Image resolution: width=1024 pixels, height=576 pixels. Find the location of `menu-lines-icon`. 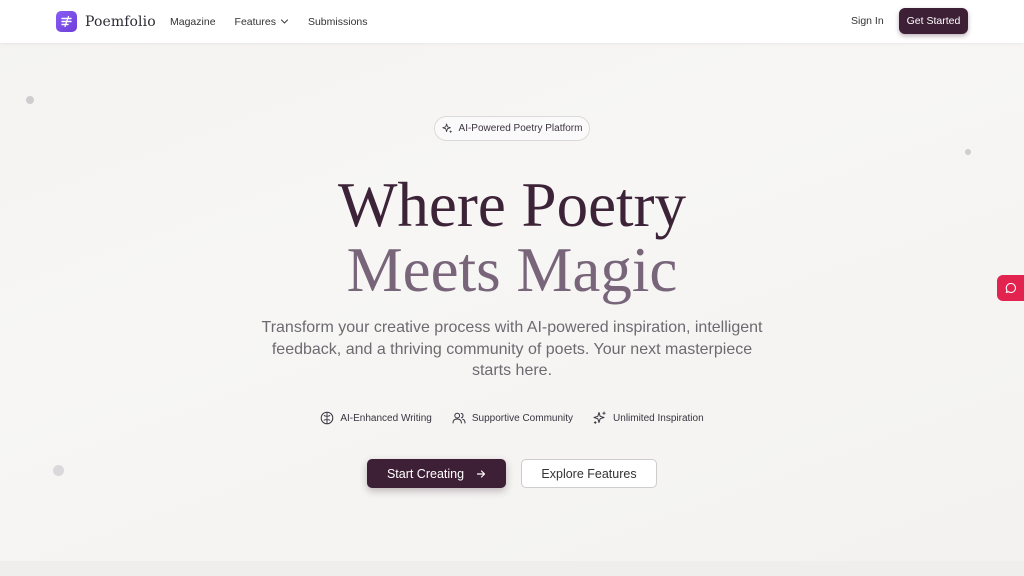

menu-lines-icon is located at coordinates (66, 21).